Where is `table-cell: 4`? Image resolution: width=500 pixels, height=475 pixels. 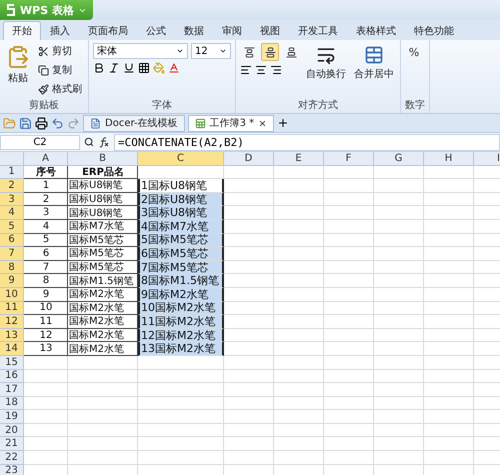 table-cell: 4 is located at coordinates (46, 227).